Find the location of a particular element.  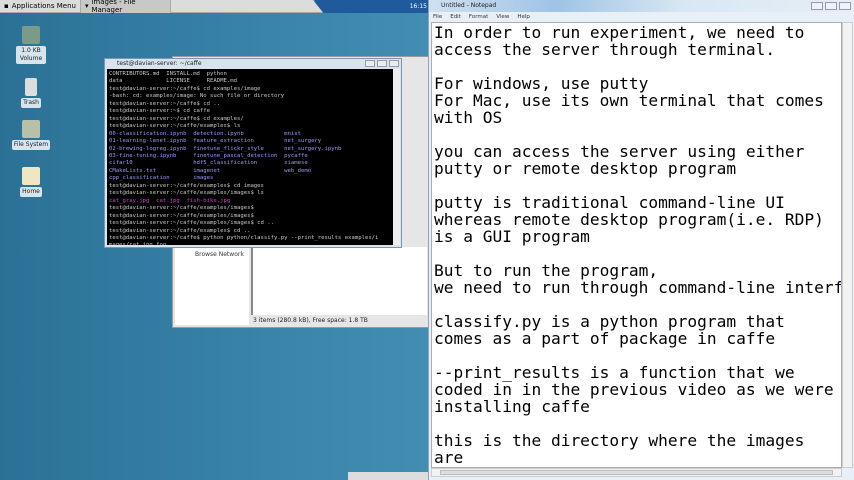

desktop-icon-volume: 1.0 KB Volume is located at coordinates (31, 45).